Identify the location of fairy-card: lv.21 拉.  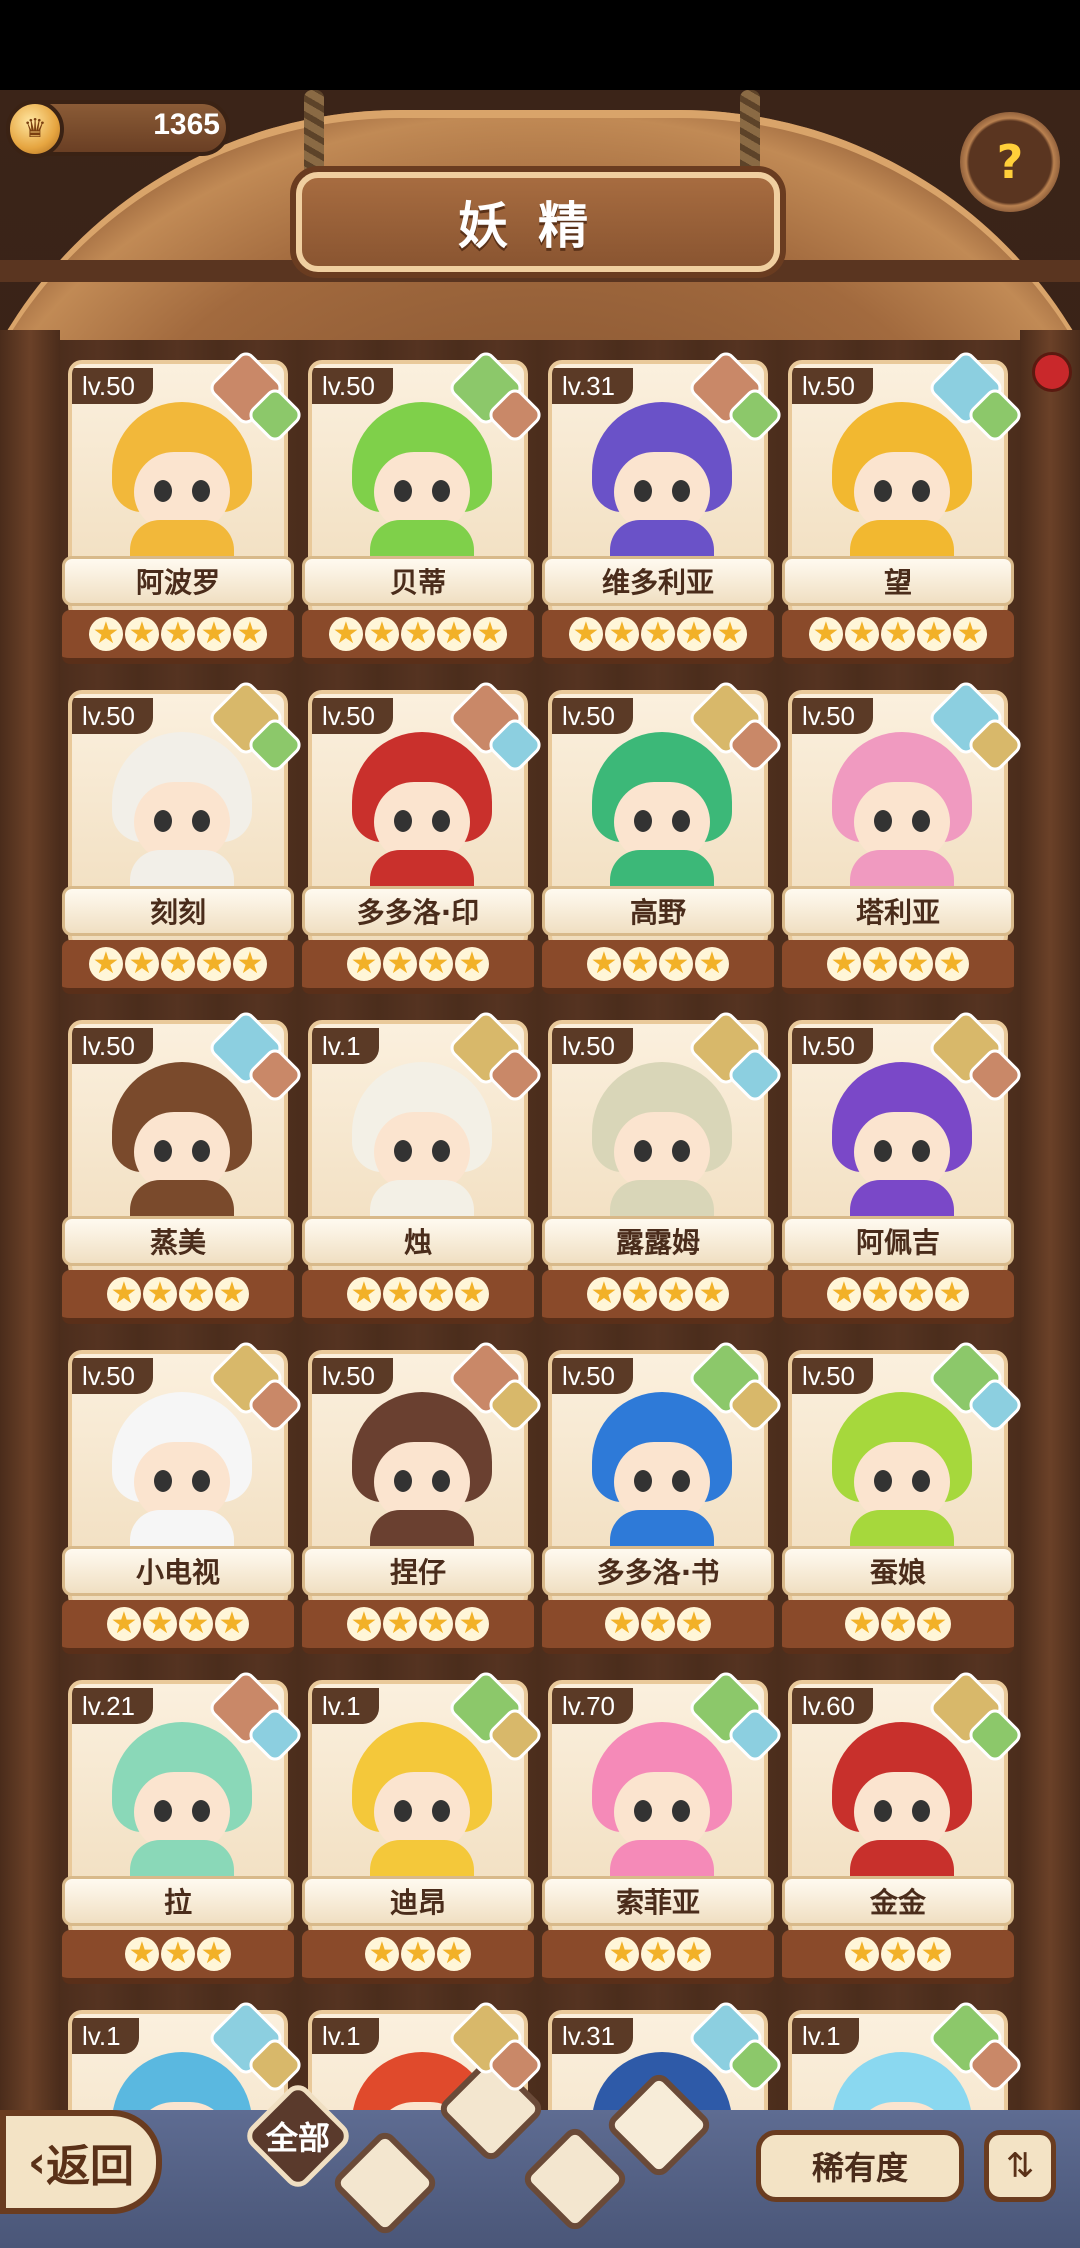
(183, 1827).